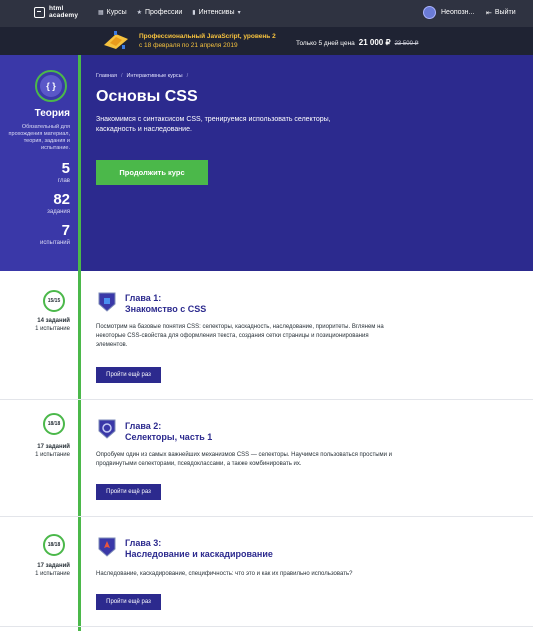 Image resolution: width=533 pixels, height=631 pixels. Describe the element at coordinates (374, 42) in the screenshot. I see `promo-price: 21 000 ₽` at that location.